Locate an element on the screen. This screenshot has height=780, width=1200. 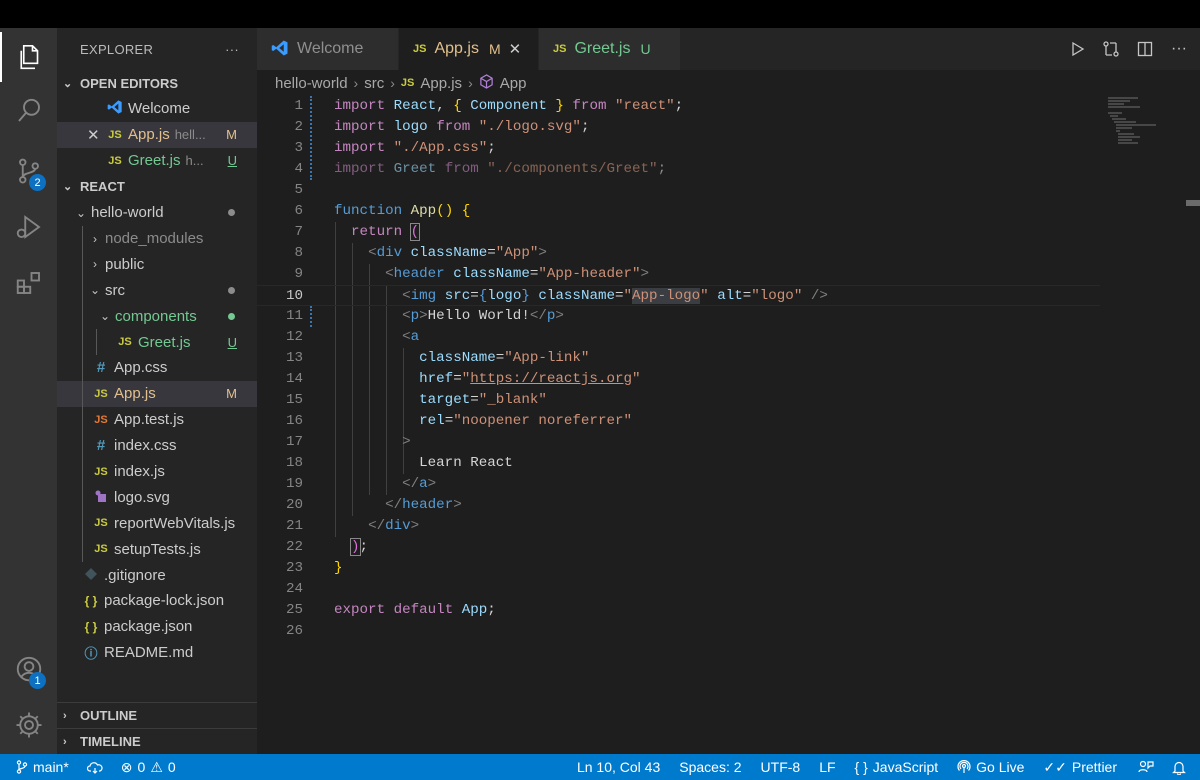
file-app-test-js: JS App.test.js is located at coordinates (157, 419).